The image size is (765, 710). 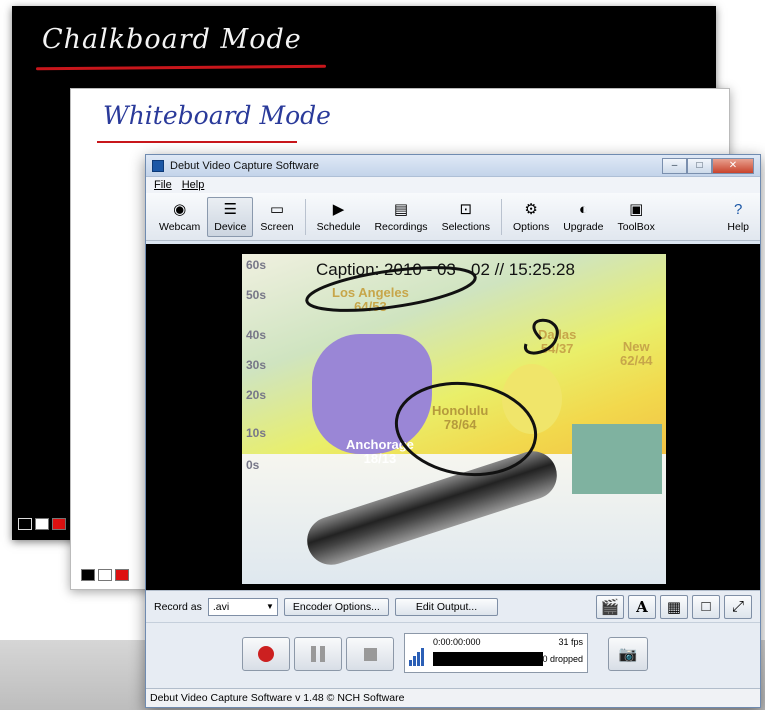 What do you see at coordinates (197, 142) in the screenshot?
I see `whiteboard-underline` at bounding box center [197, 142].